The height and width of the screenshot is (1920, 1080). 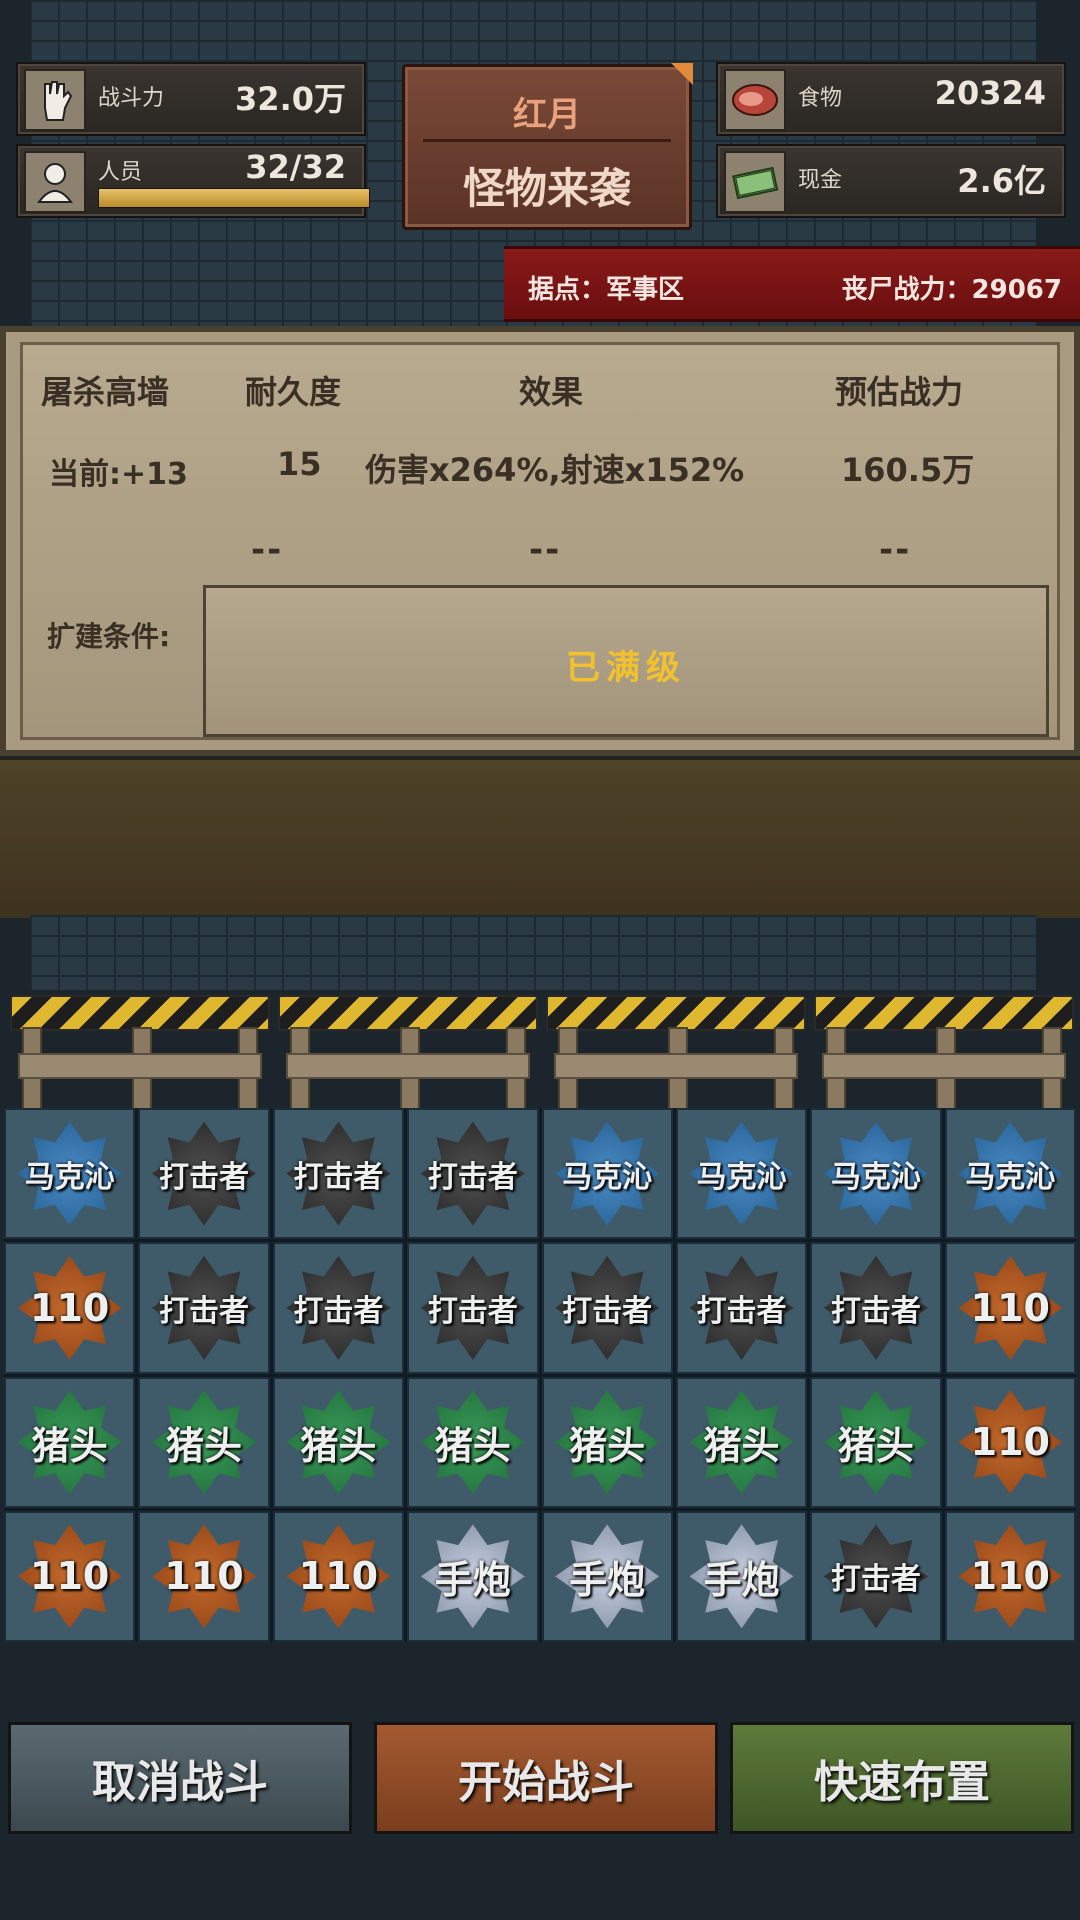 I want to click on cash-label: 现金, so click(x=820, y=180).